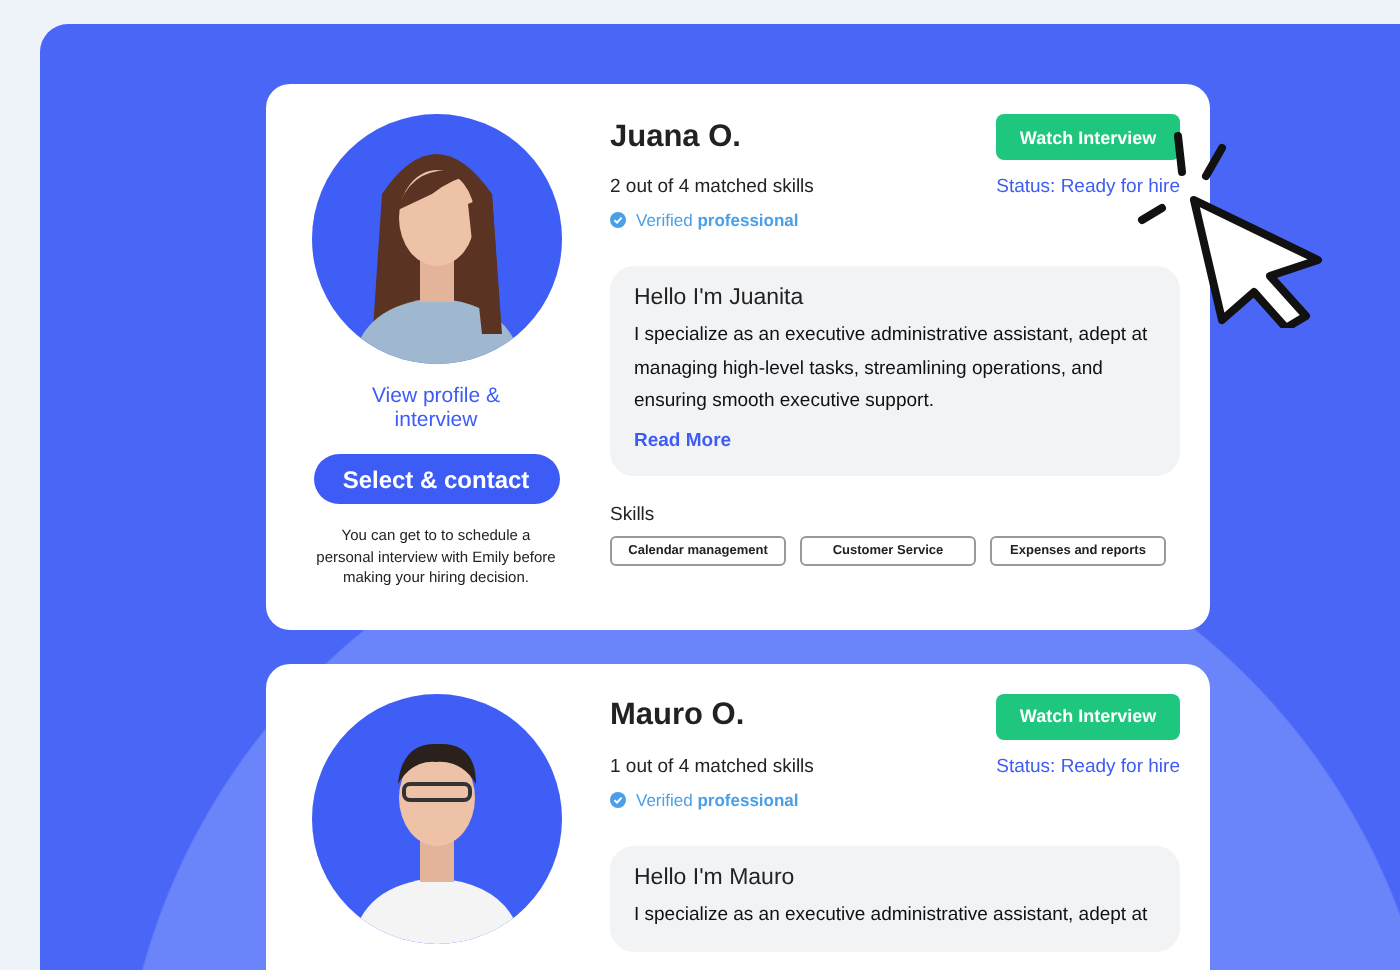  Describe the element at coordinates (892, 369) in the screenshot. I see `bio-text: I specialize as an executive administrative assistant, adept at managing high-level tasks, streamlining operations, and ensuring smooth executive support.` at that location.